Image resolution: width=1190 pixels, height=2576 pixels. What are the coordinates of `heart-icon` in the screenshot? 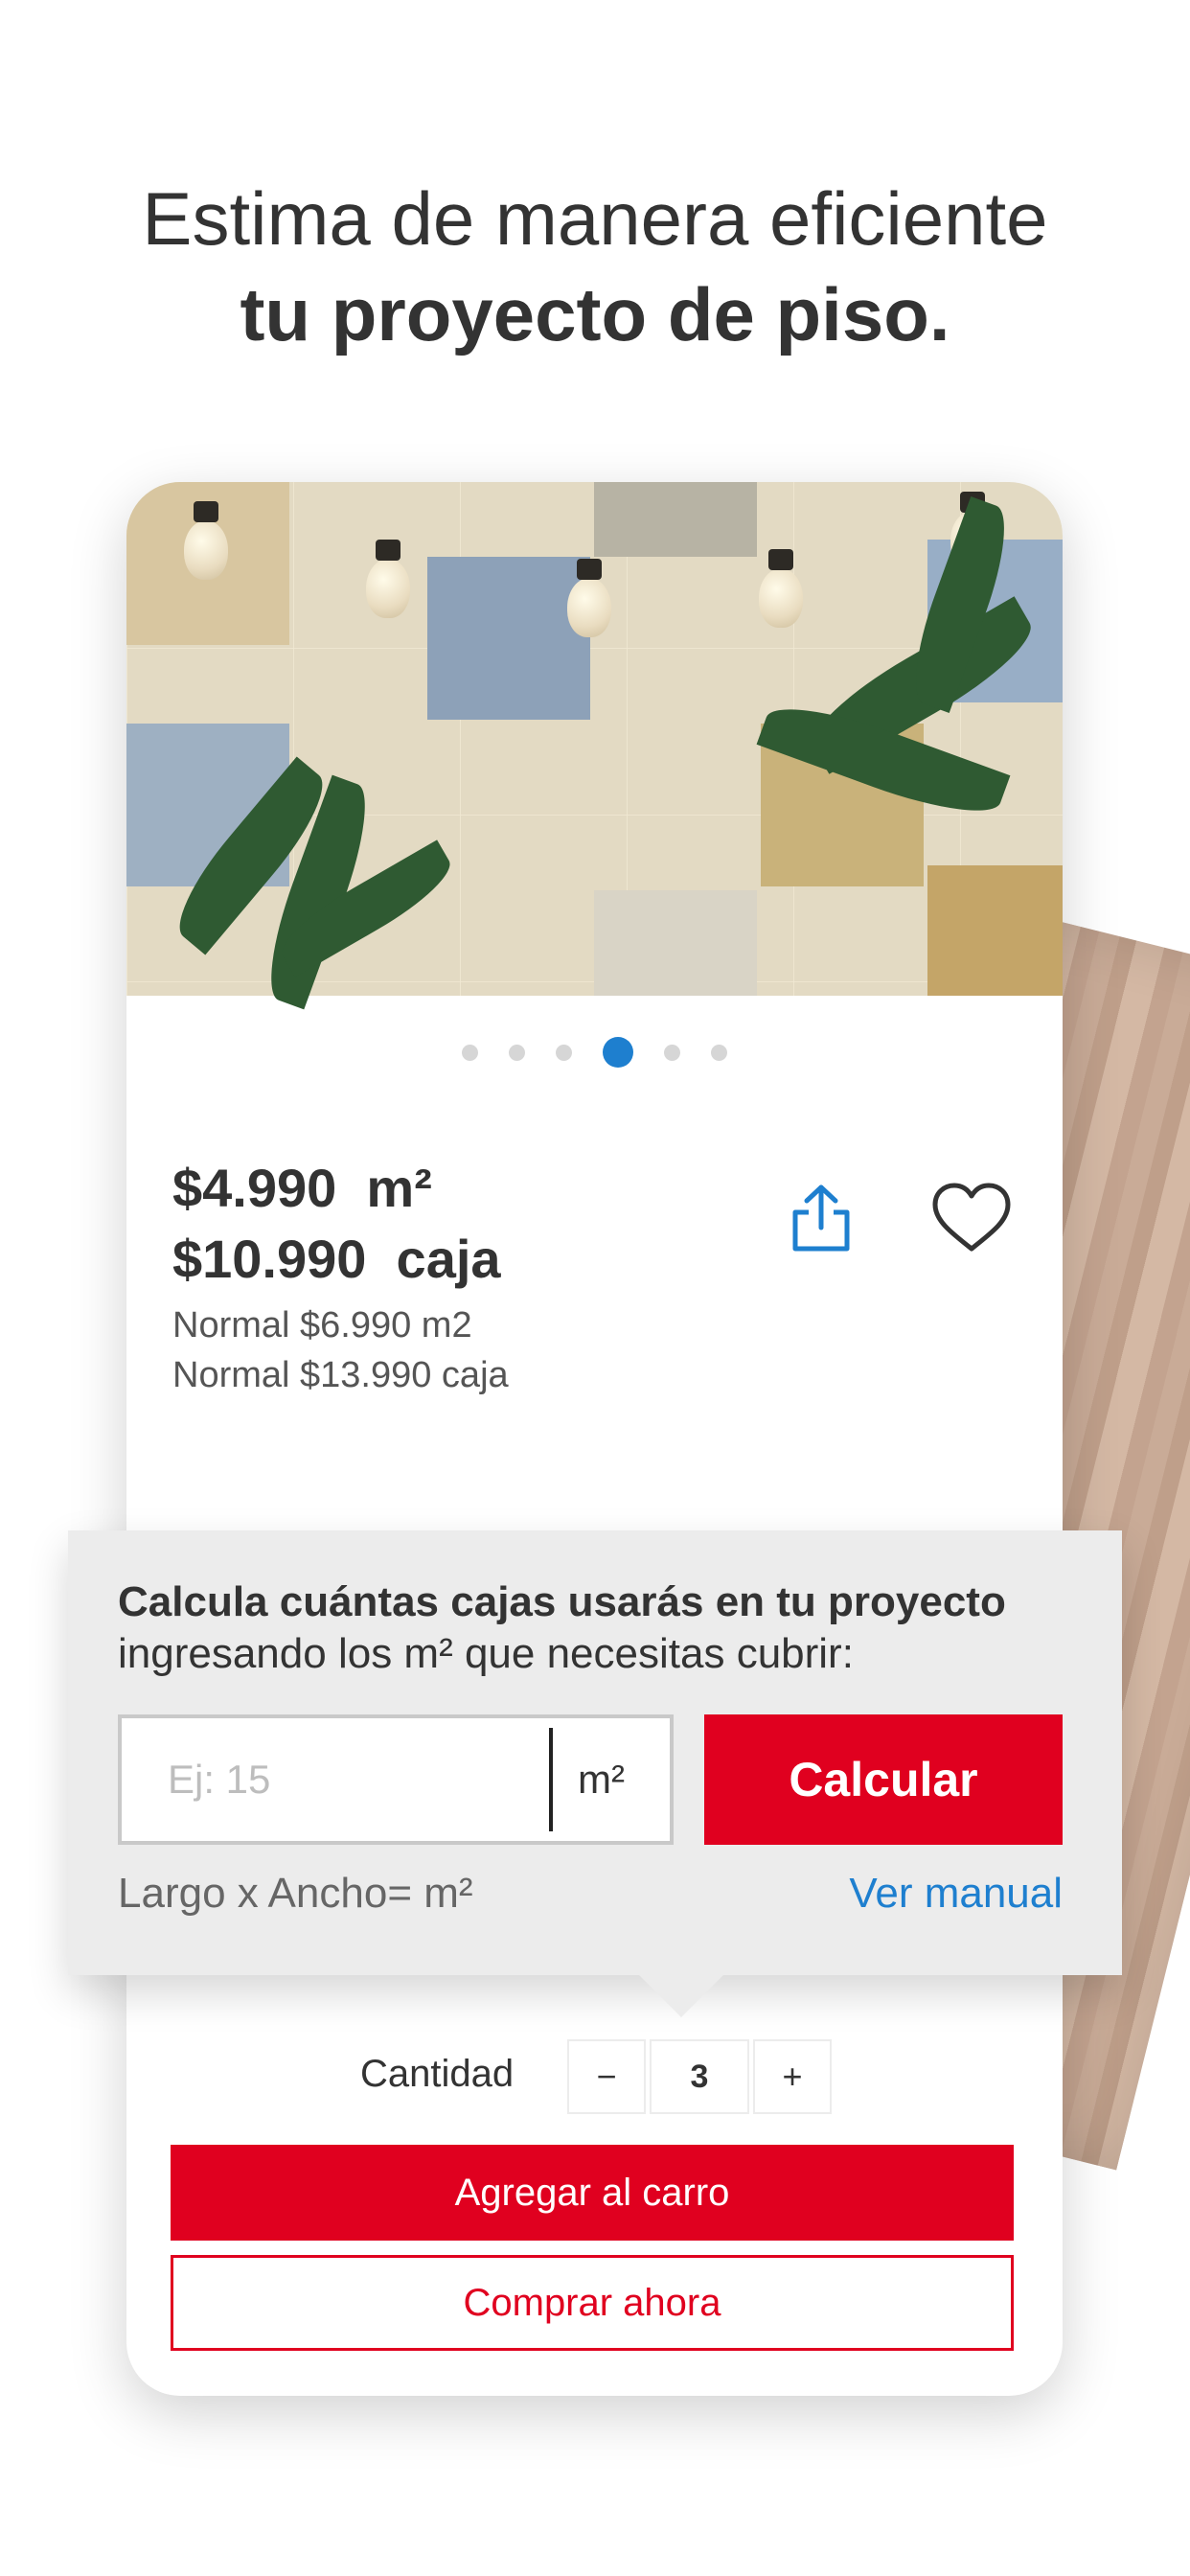 It's located at (972, 1217).